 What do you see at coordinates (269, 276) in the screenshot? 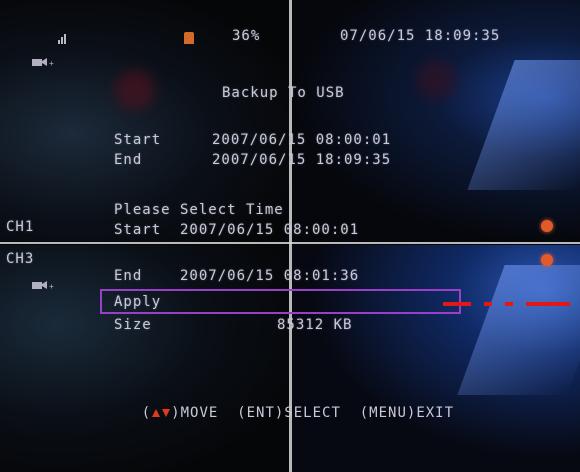
I see `select-end-value: 2007/06/15 08:01:36` at bounding box center [269, 276].